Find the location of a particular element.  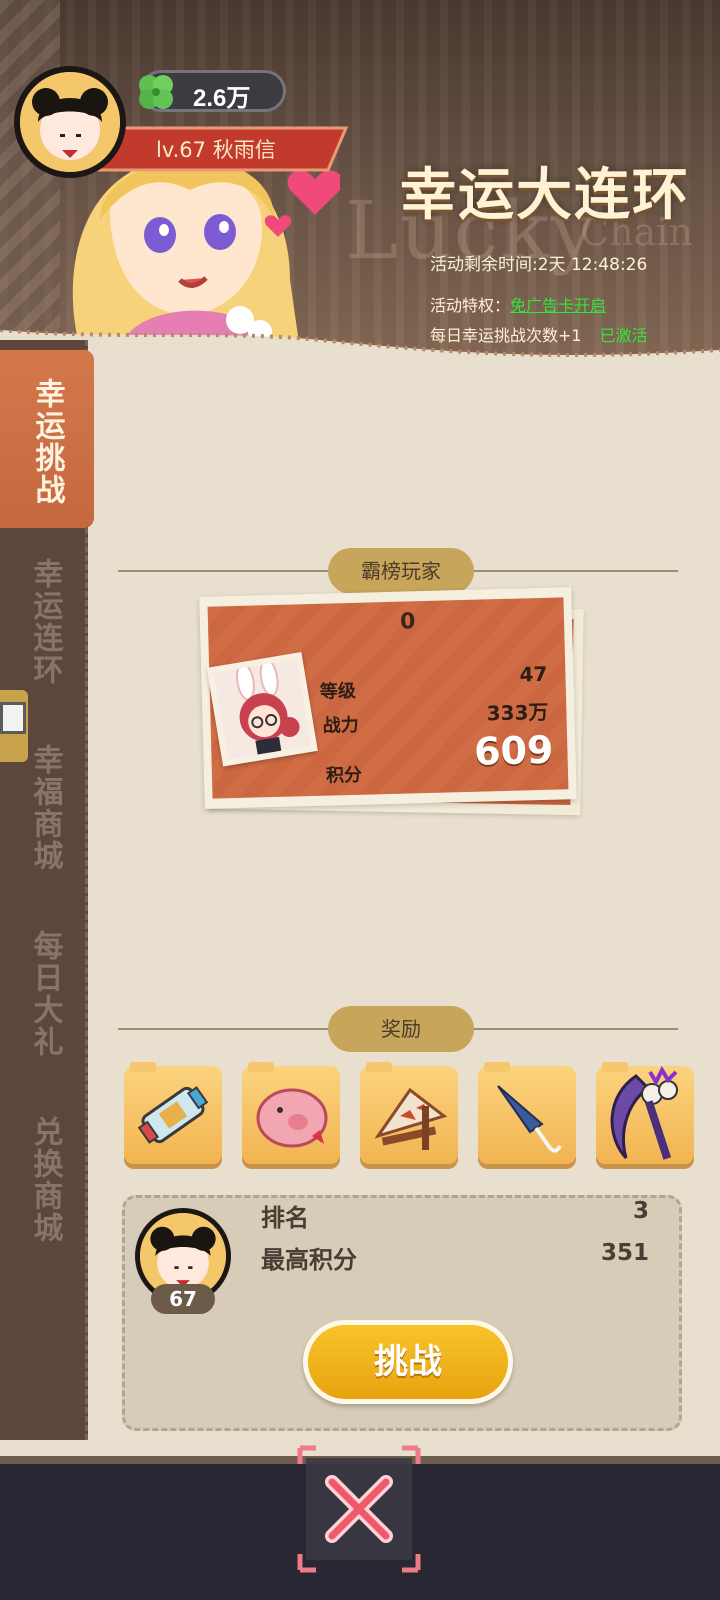

challenge-button: 挑战 is located at coordinates (408, 1362).